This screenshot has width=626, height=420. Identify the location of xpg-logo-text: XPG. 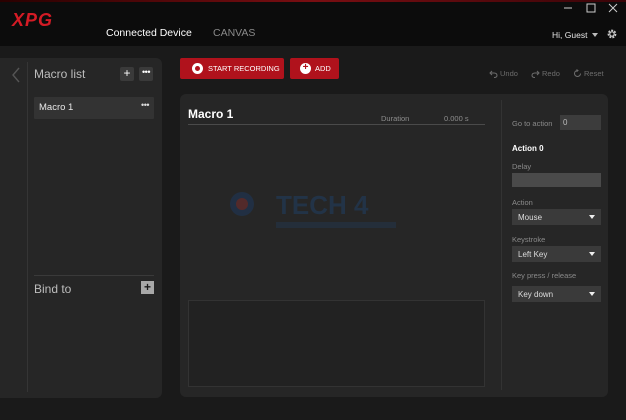
(32, 20).